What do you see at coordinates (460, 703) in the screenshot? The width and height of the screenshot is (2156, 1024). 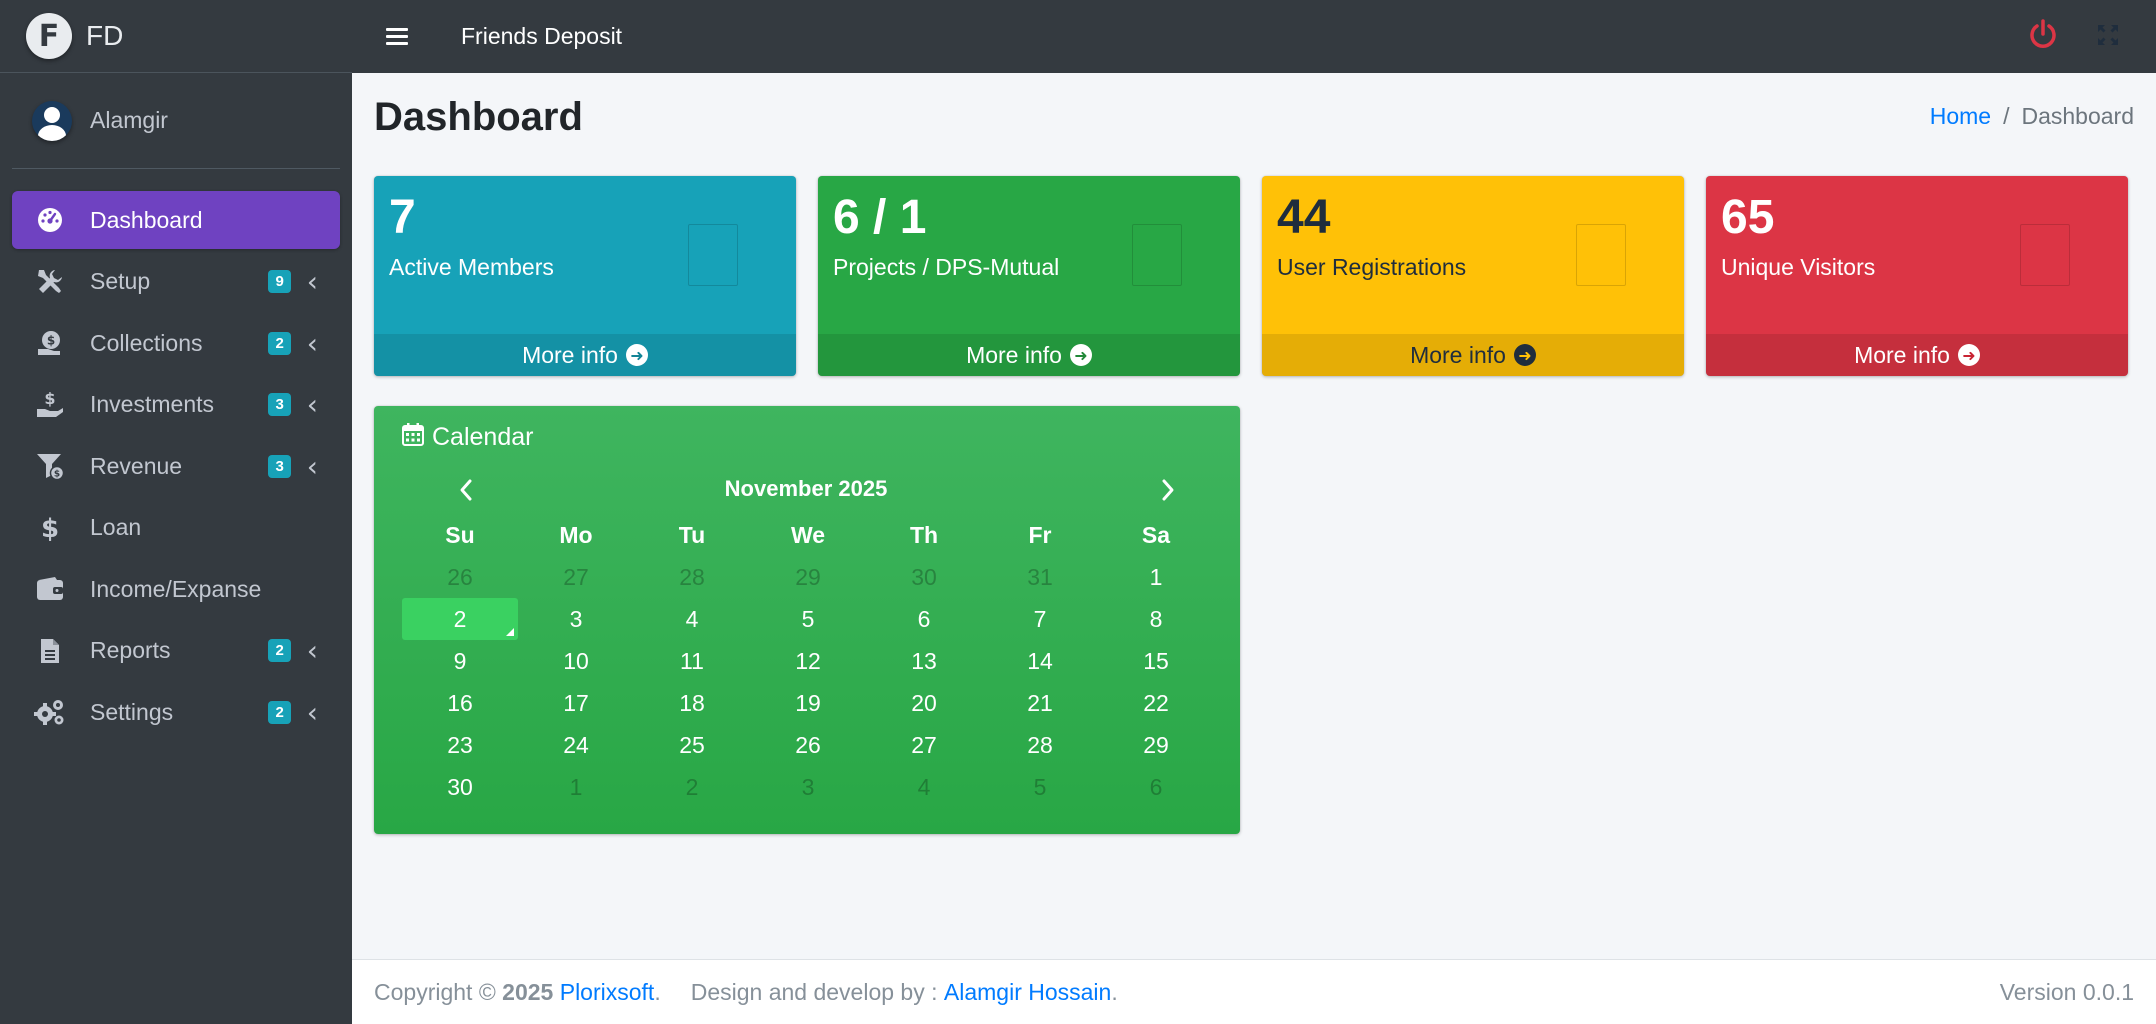 I see `calendar-day: 16` at bounding box center [460, 703].